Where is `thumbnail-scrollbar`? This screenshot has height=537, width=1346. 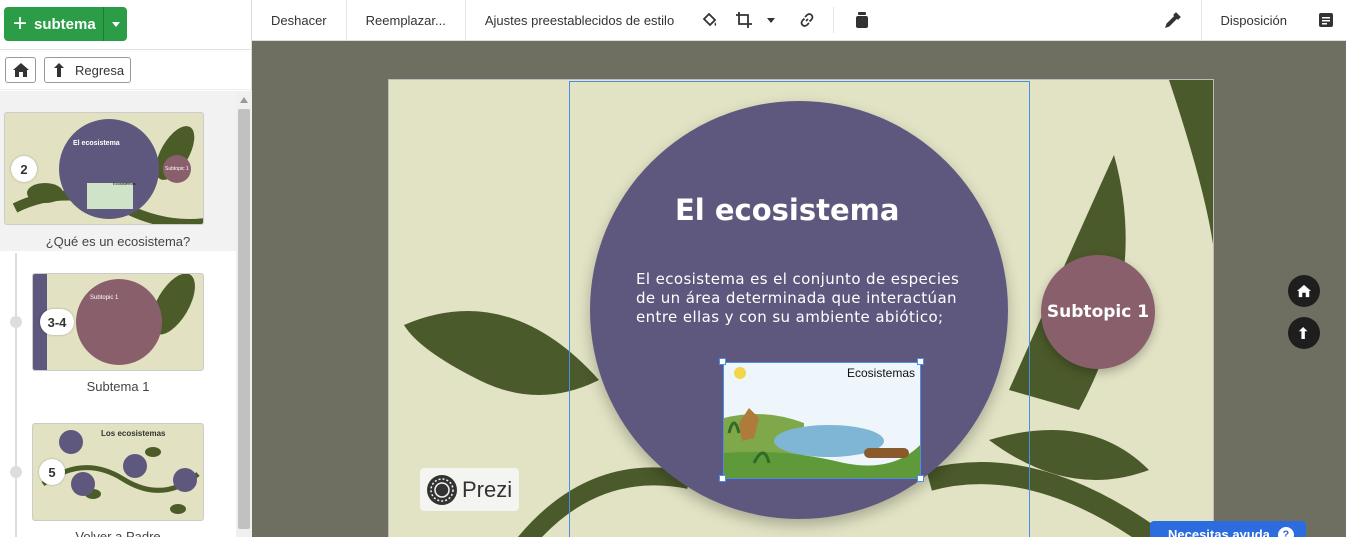
thumbnail-scrollbar is located at coordinates (244, 314).